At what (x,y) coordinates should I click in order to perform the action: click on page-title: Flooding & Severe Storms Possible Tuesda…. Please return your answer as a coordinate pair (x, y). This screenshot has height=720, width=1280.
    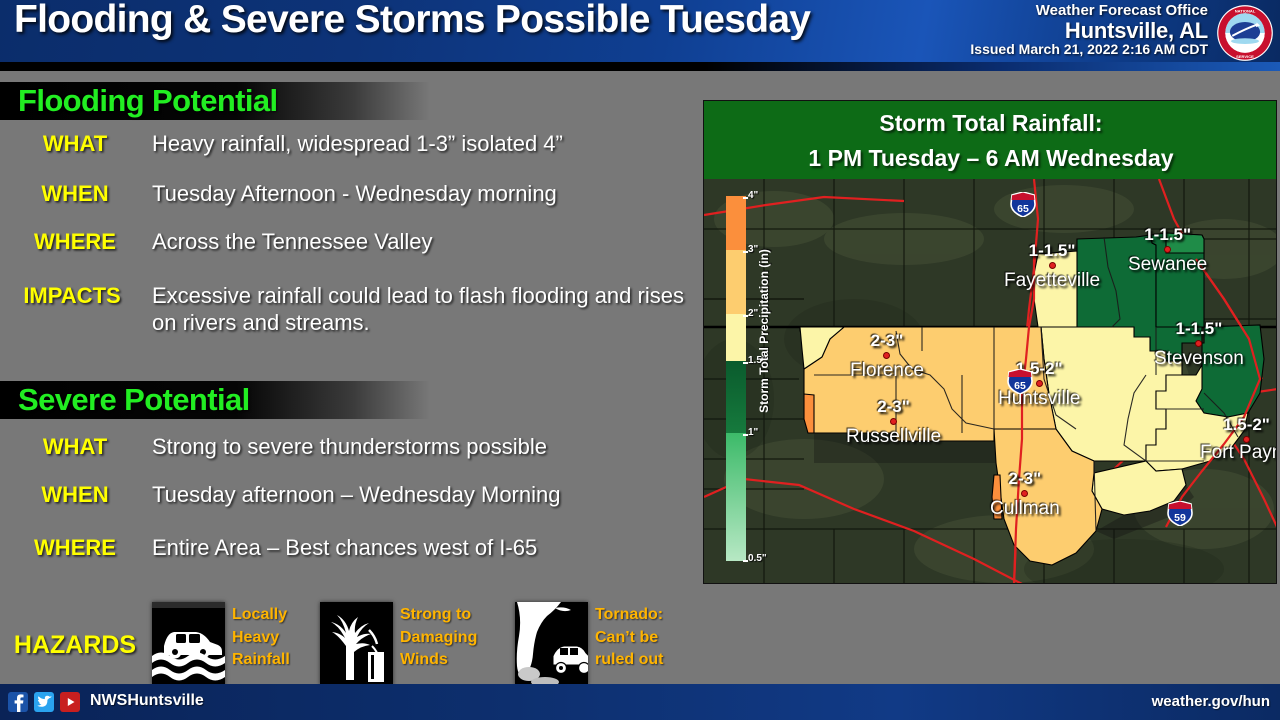
    Looking at the image, I should click on (412, 20).